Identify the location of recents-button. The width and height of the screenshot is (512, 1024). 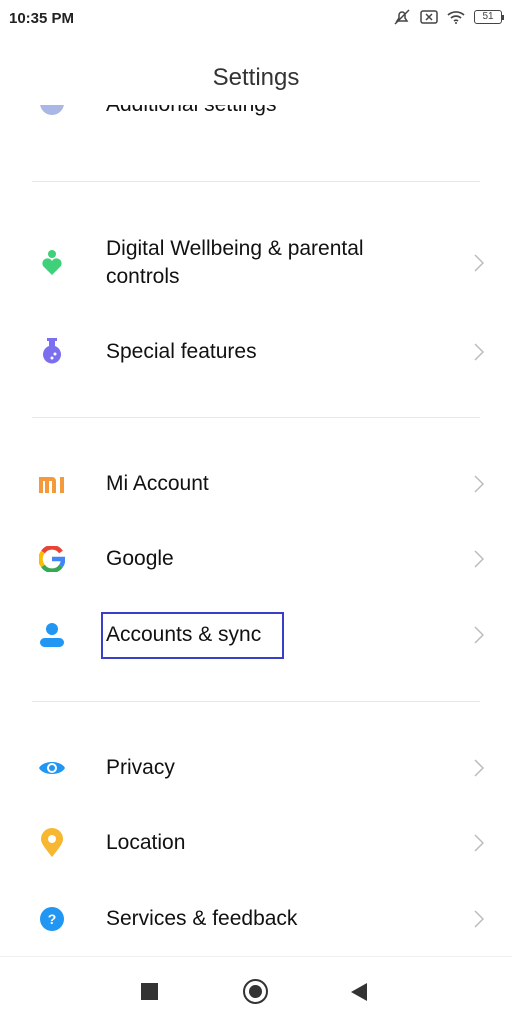
(149, 991).